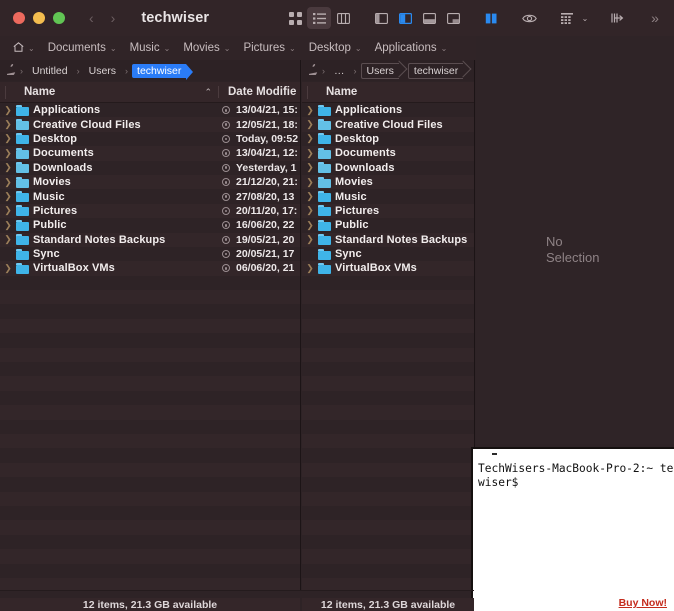 The image size is (674, 611). I want to click on file-row: ❯ Downloads Yesterday, 1, so click(150, 168).